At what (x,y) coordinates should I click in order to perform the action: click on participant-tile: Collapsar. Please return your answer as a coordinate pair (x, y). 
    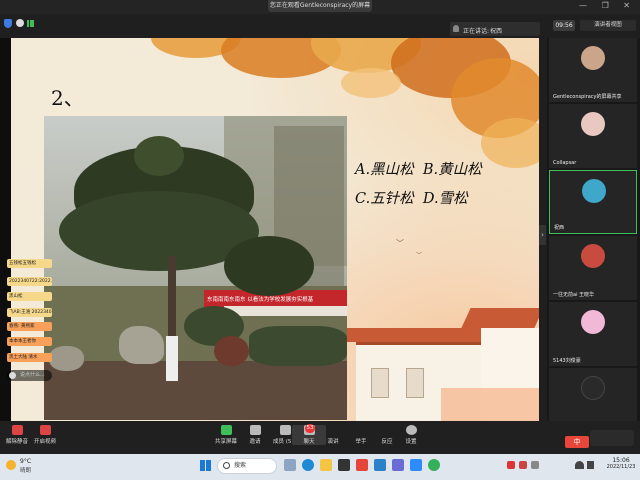
    Looking at the image, I should click on (593, 136).